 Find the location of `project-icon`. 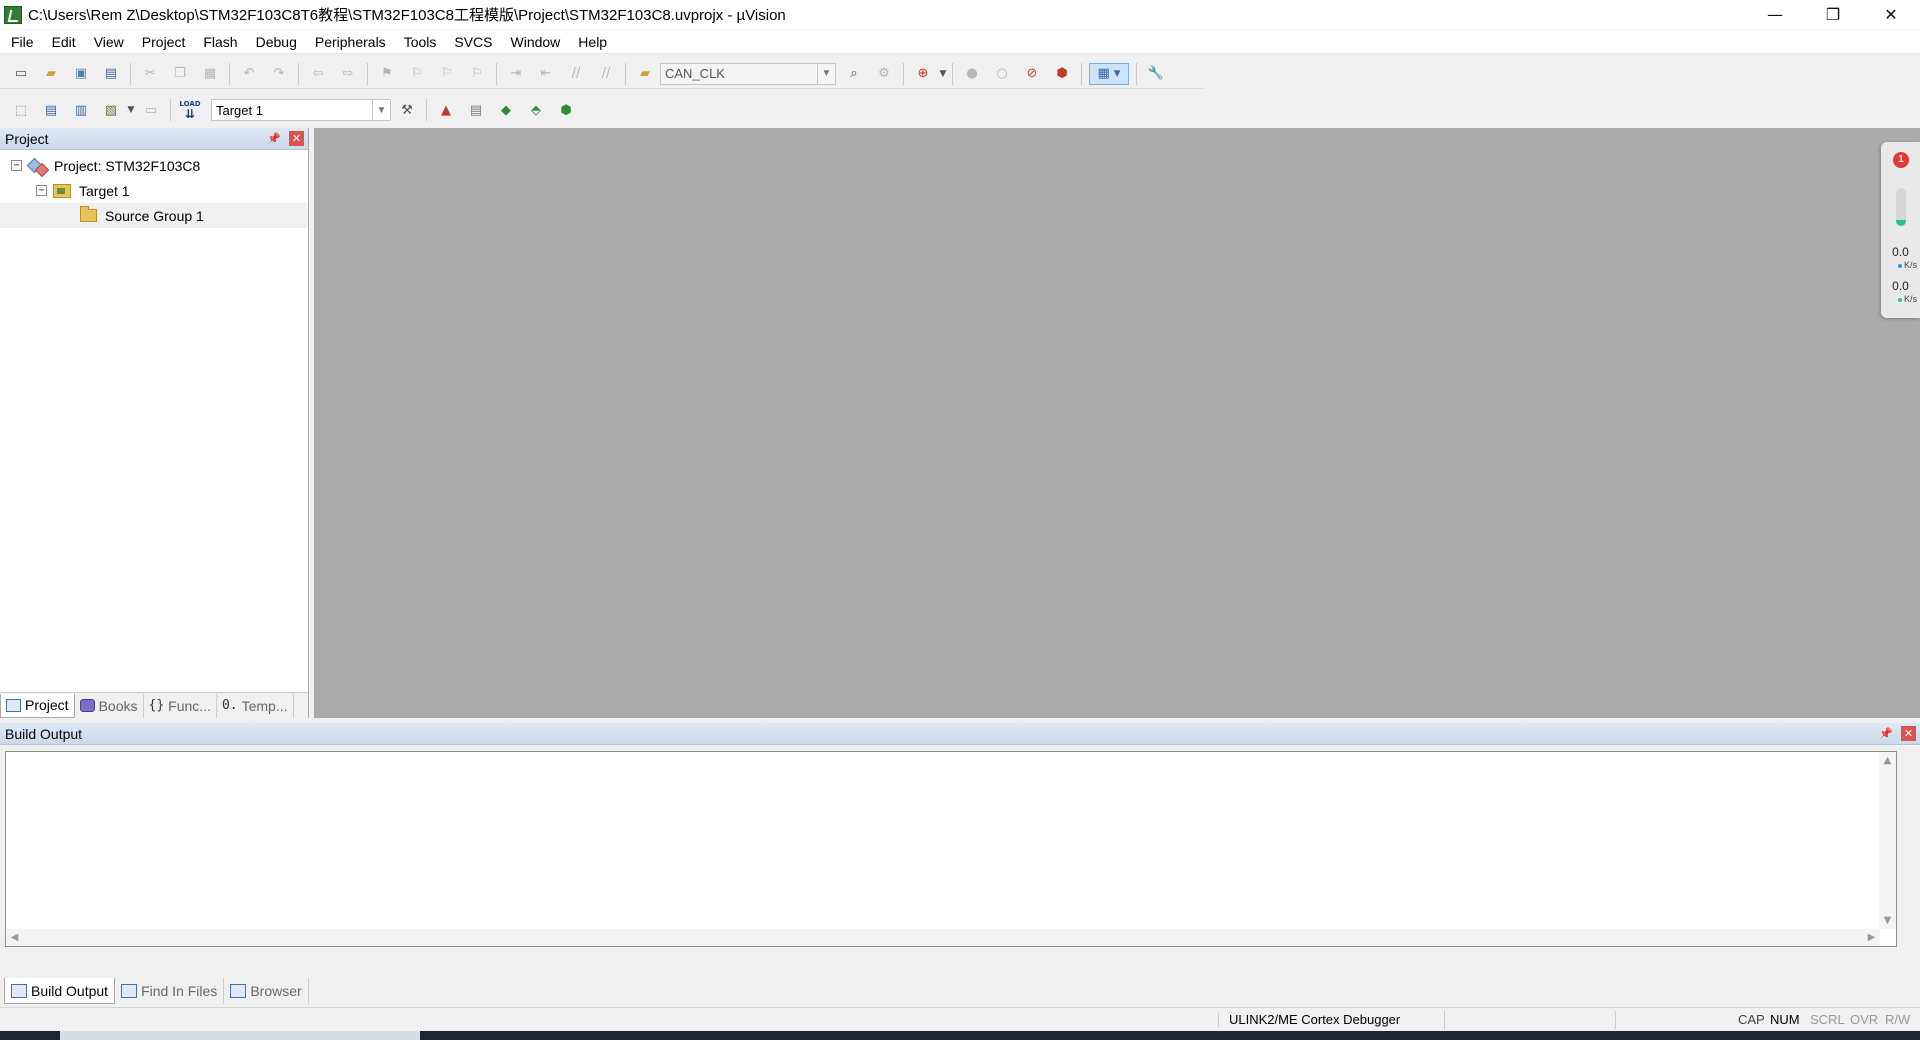

project-icon is located at coordinates (37, 166).